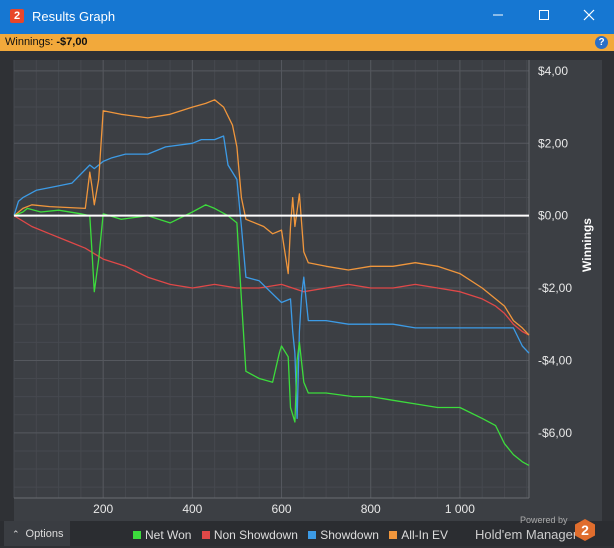  I want to click on y-tick-label: -$4,00, so click(555, 360).